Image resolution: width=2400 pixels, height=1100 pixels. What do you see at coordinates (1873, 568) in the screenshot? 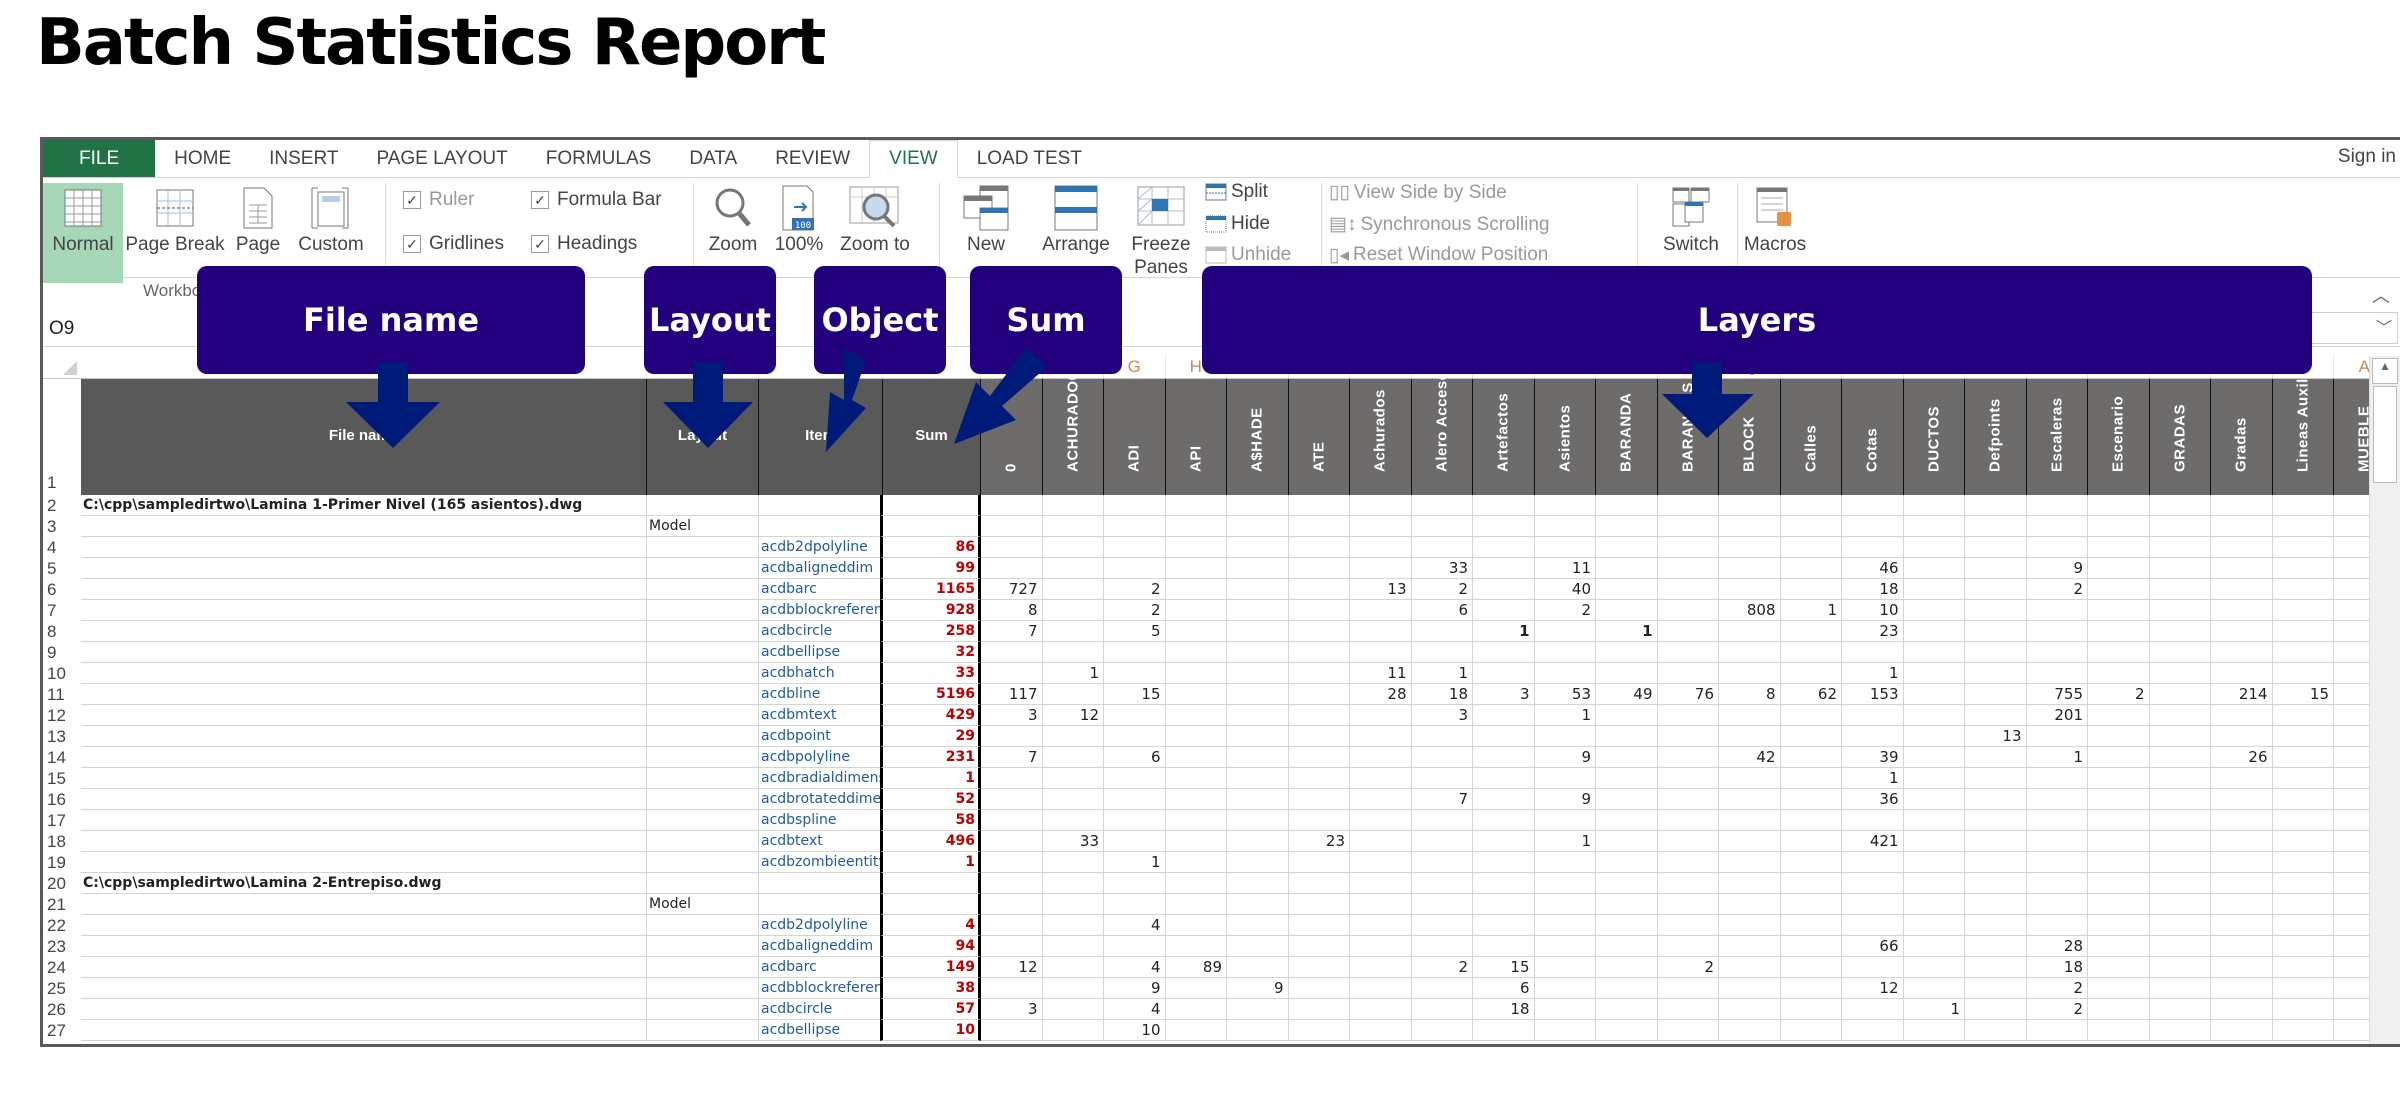
I see `layer-count-cell: 46` at bounding box center [1873, 568].